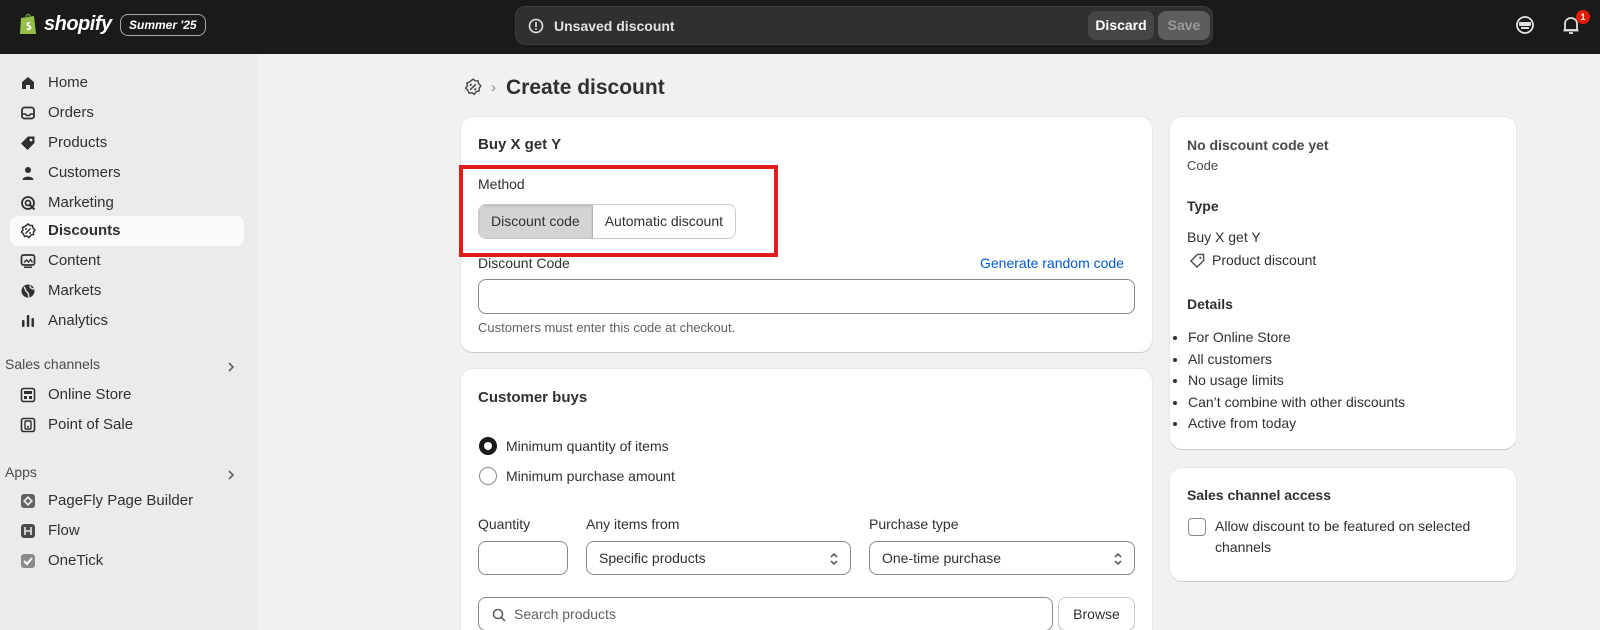 The image size is (1600, 630). Describe the element at coordinates (127, 321) in the screenshot. I see `sidebar-item-analytics: Analytics` at that location.